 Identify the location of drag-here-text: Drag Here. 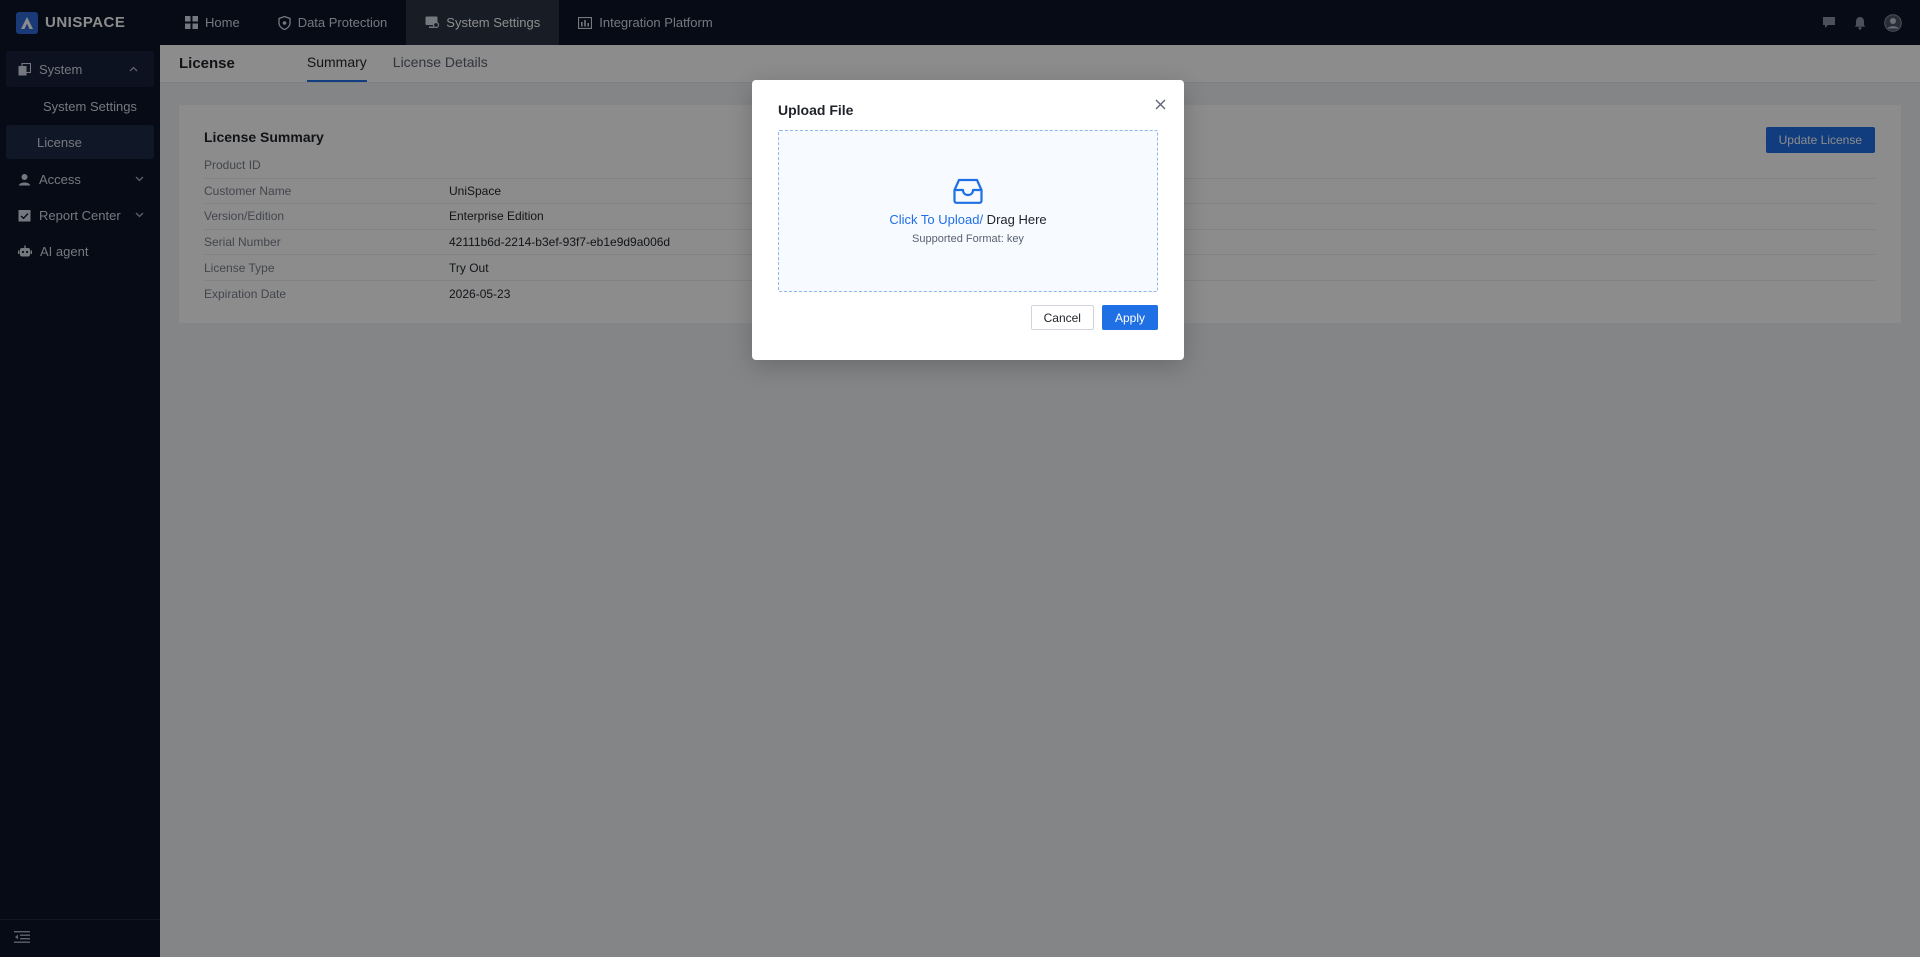
(1015, 219).